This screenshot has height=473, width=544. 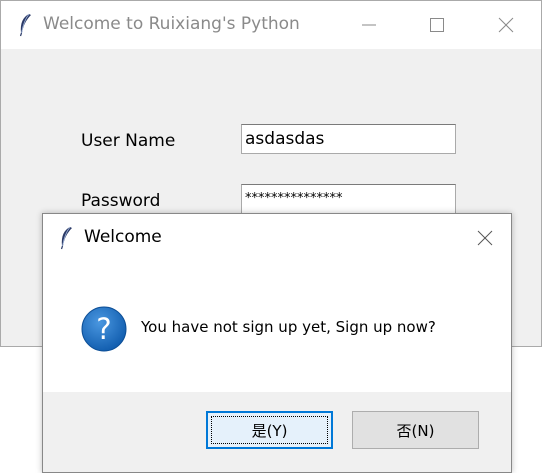 What do you see at coordinates (128, 141) in the screenshot?
I see `username-label: User Name` at bounding box center [128, 141].